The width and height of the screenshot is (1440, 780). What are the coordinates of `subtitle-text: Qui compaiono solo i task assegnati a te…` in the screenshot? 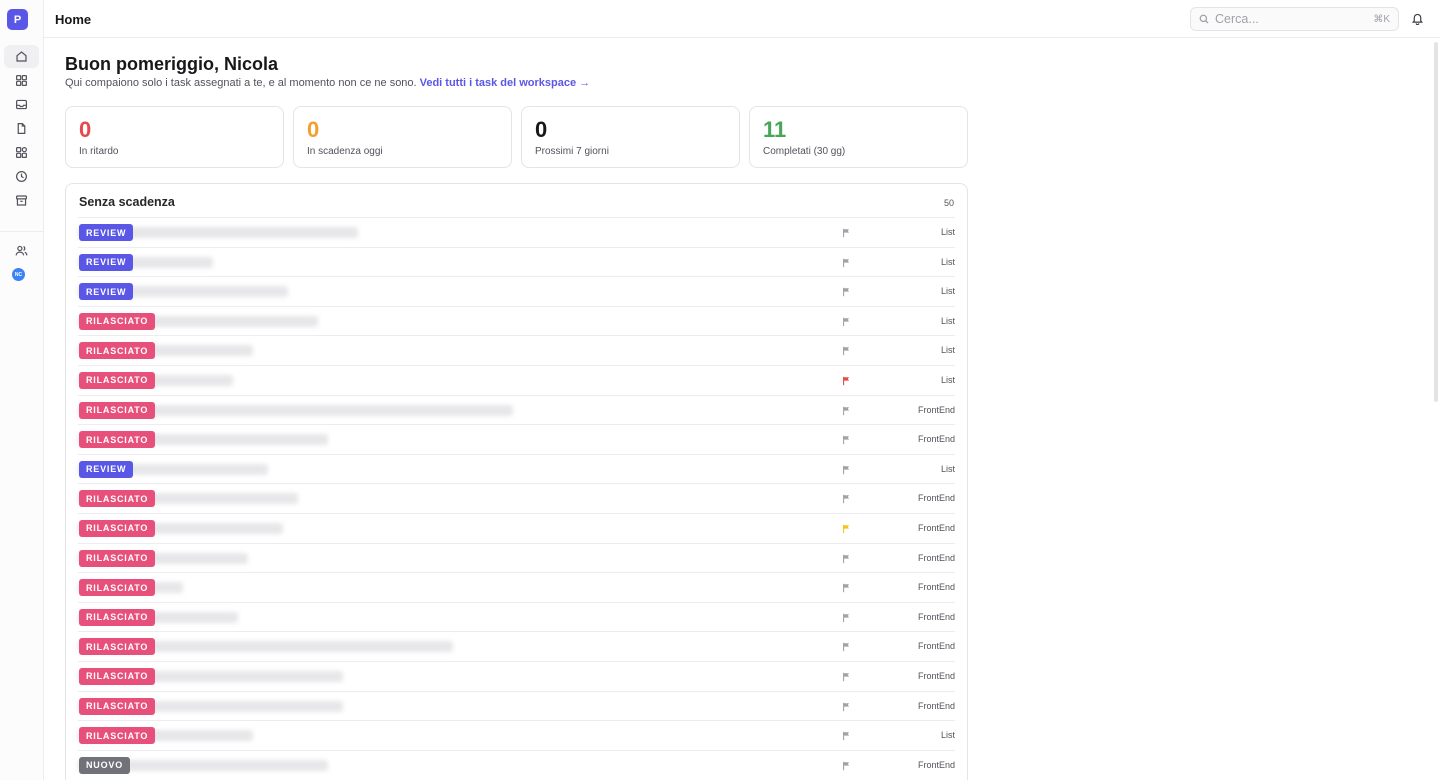 It's located at (241, 83).